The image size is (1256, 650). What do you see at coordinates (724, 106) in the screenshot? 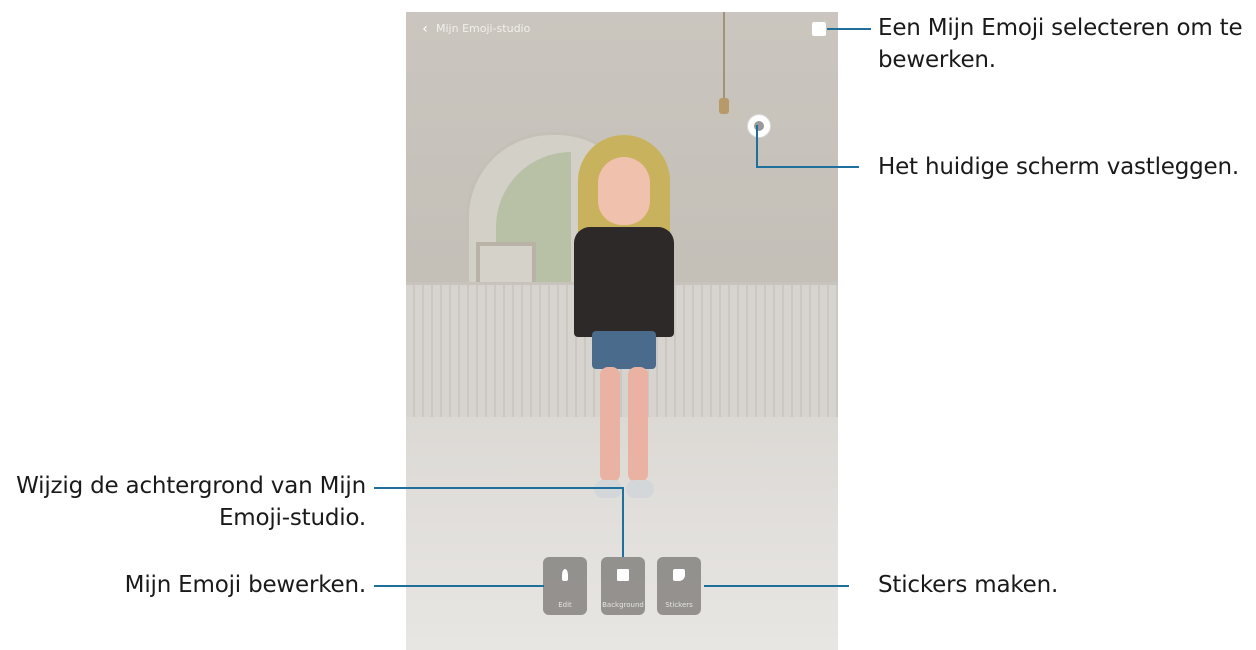
I see `lamp-icon` at bounding box center [724, 106].